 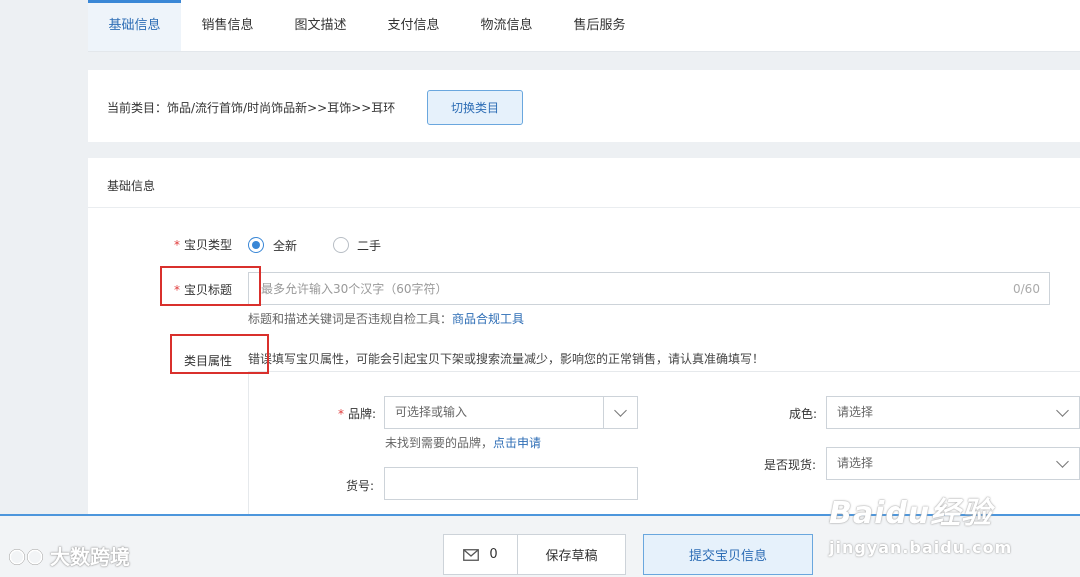 I want to click on condition-dropdown-toggle, so click(x=1062, y=412).